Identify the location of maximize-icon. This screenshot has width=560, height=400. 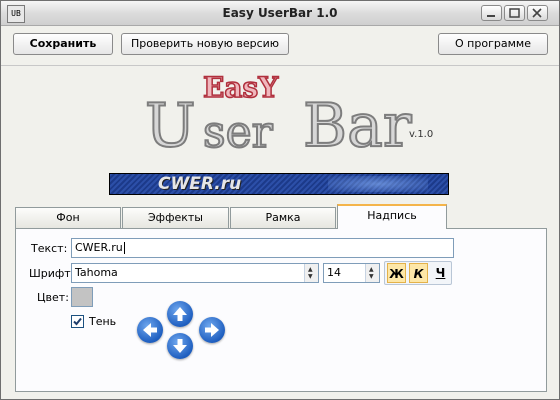
(514, 13).